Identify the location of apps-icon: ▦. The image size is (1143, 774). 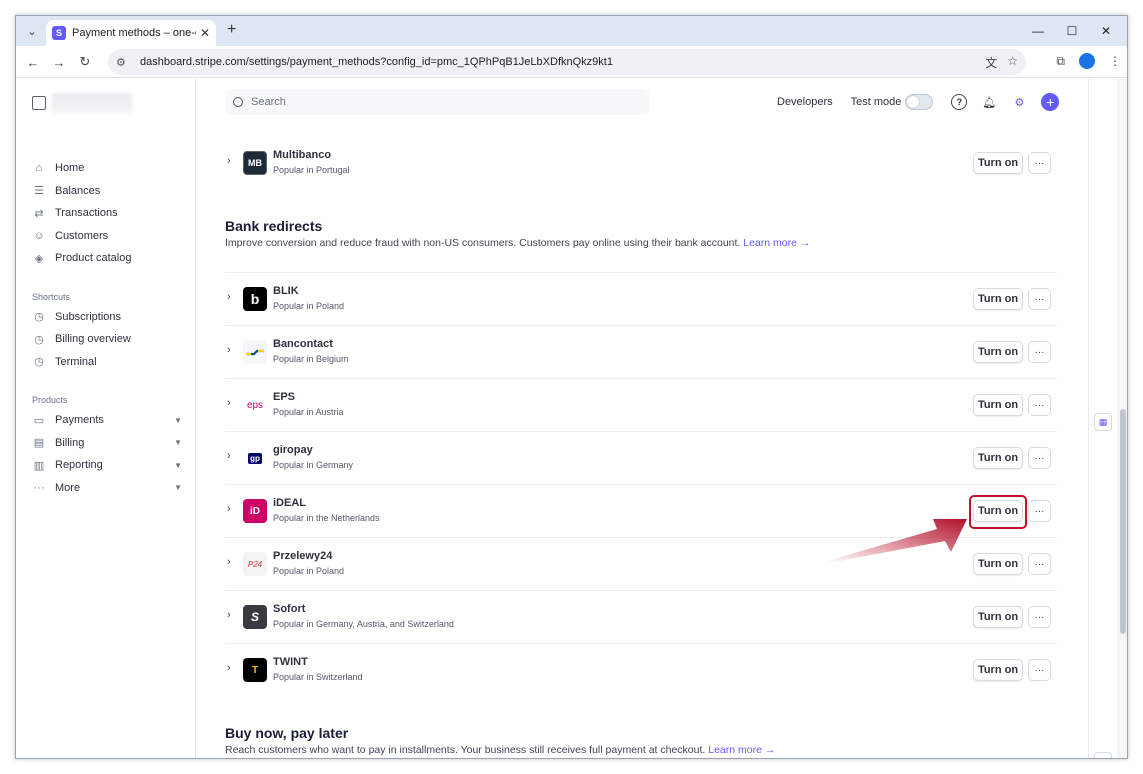
(1103, 422).